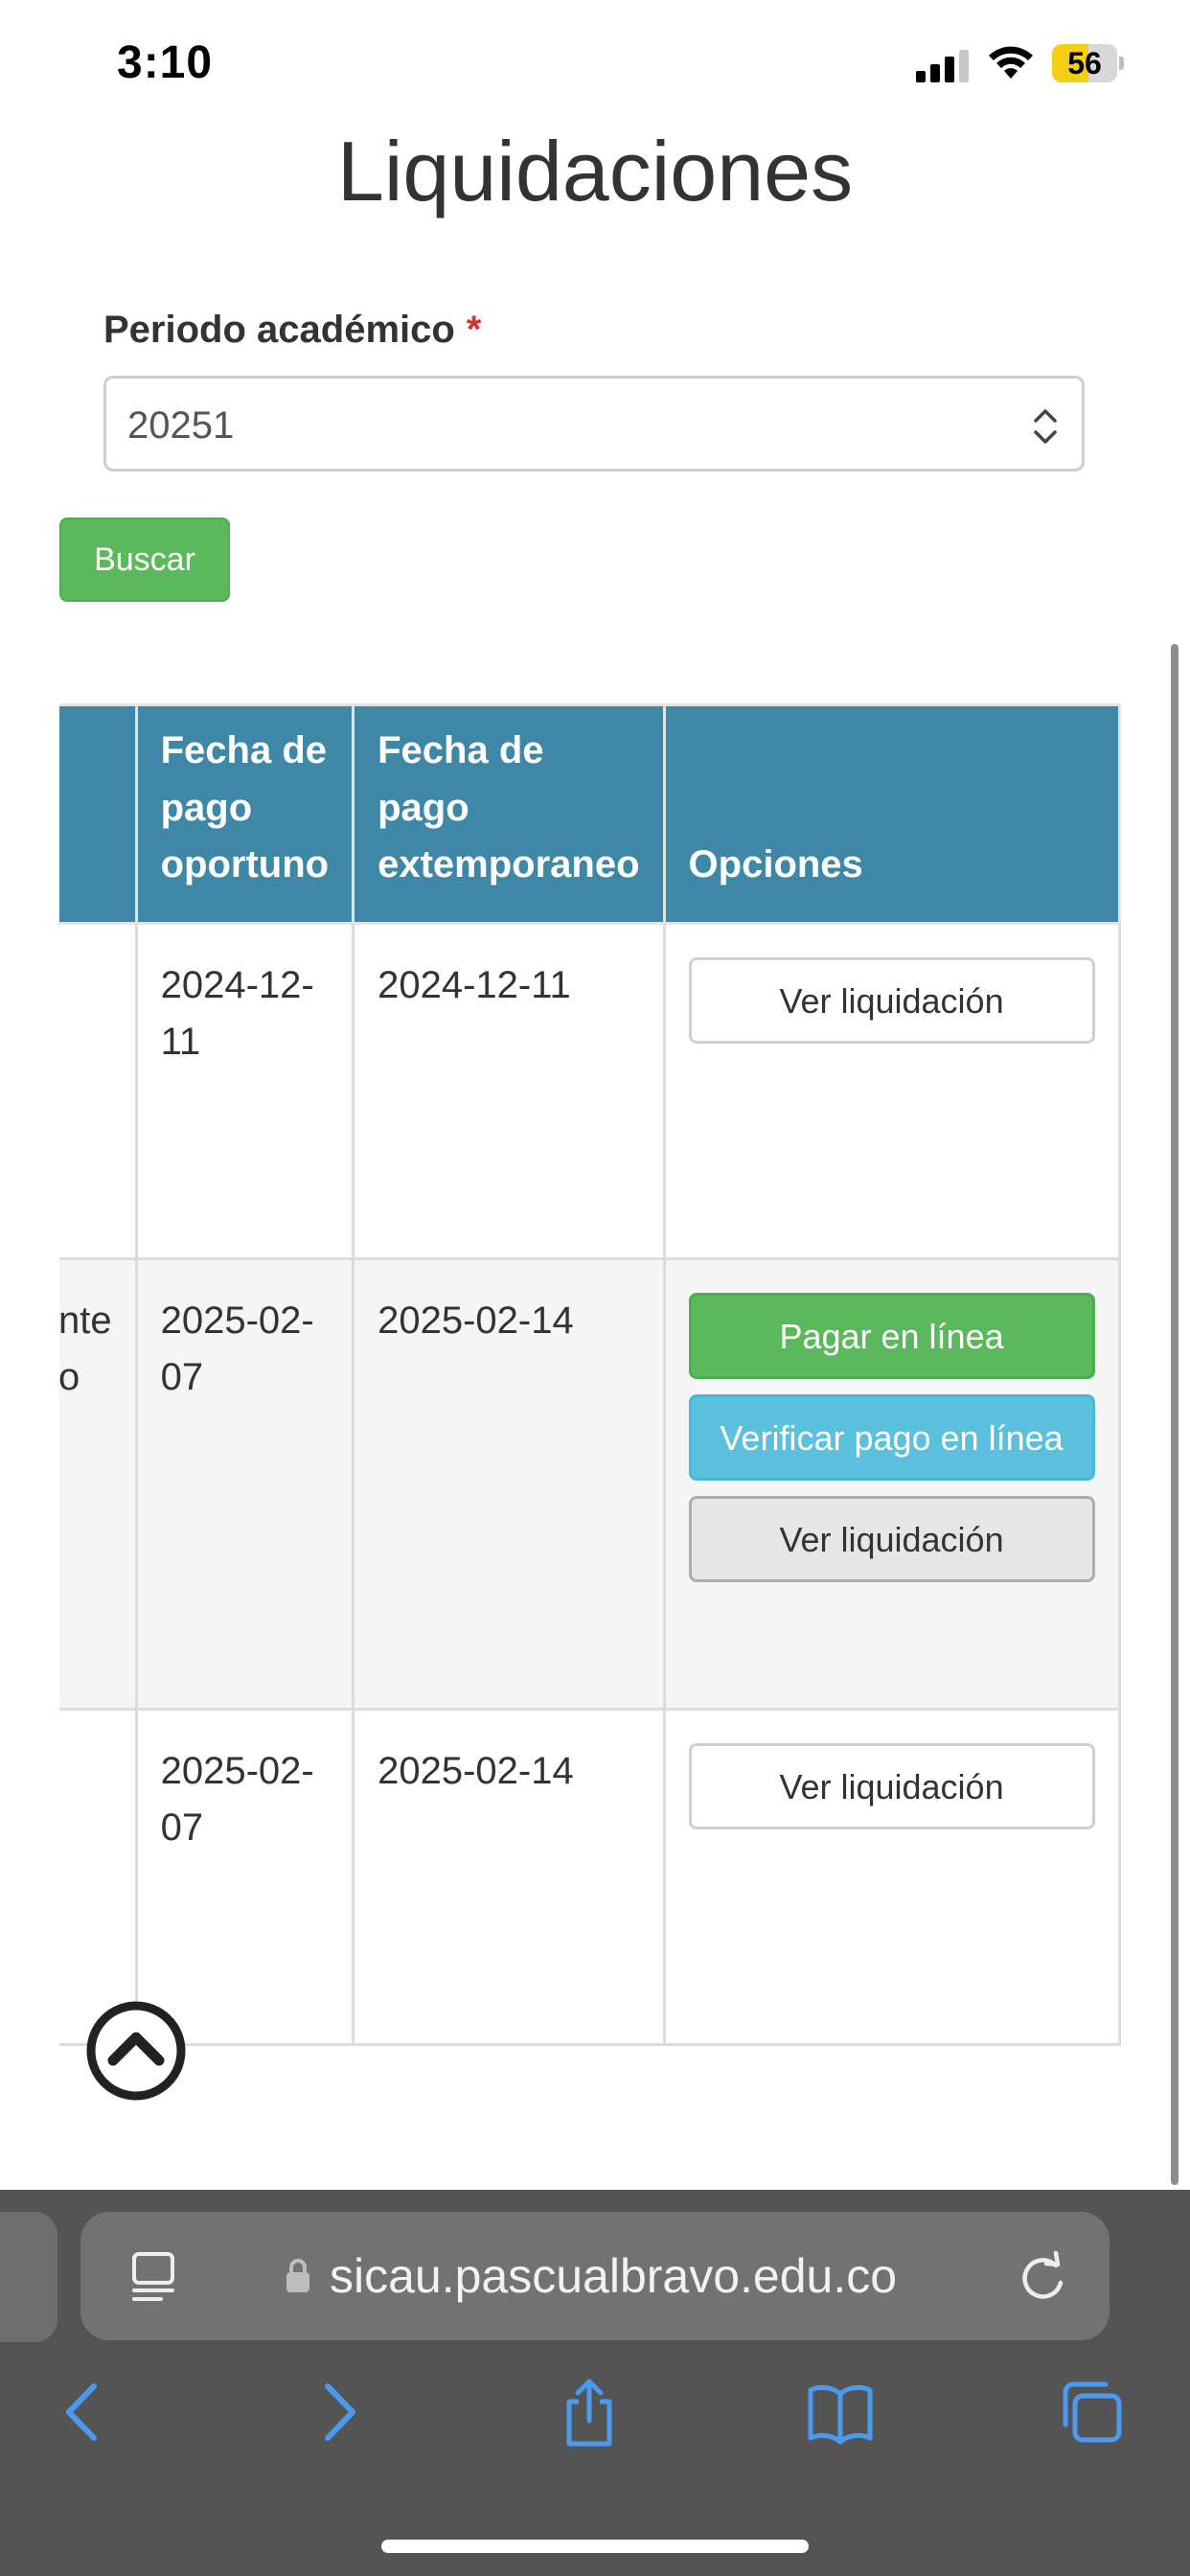  Describe the element at coordinates (943, 66) in the screenshot. I see `cellular-signal-icon` at that location.